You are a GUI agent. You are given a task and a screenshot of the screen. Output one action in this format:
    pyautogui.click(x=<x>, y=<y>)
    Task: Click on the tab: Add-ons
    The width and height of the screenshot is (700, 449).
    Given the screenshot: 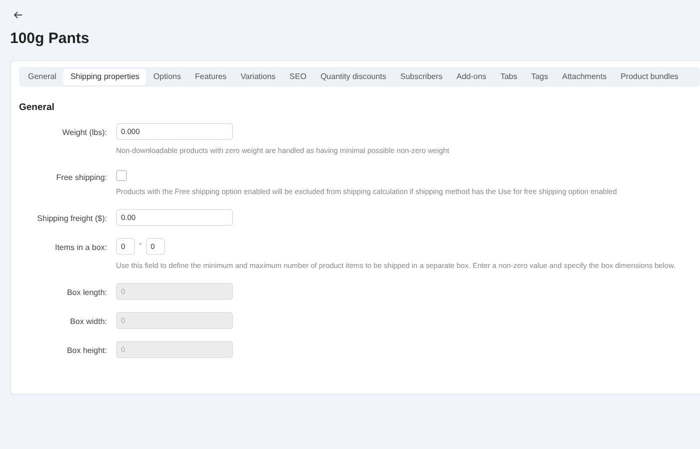 What is the action you would take?
    pyautogui.click(x=472, y=76)
    